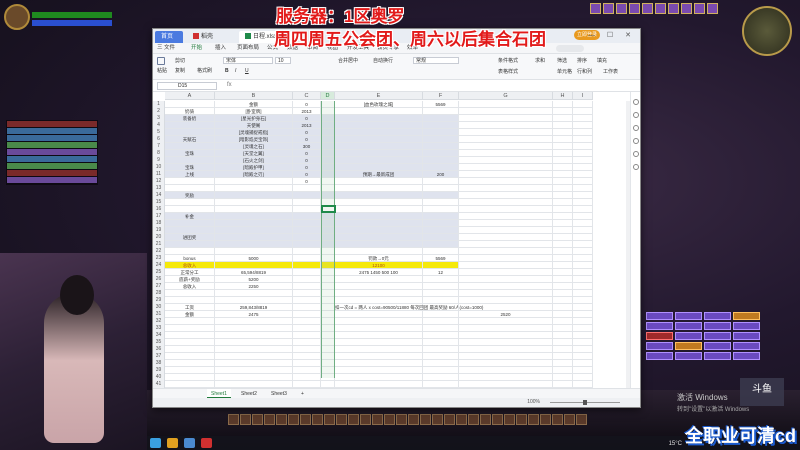 Image resolution: width=800 pixels, height=450 pixels. What do you see at coordinates (159, 265) in the screenshot?
I see `row-header: 24` at bounding box center [159, 265].